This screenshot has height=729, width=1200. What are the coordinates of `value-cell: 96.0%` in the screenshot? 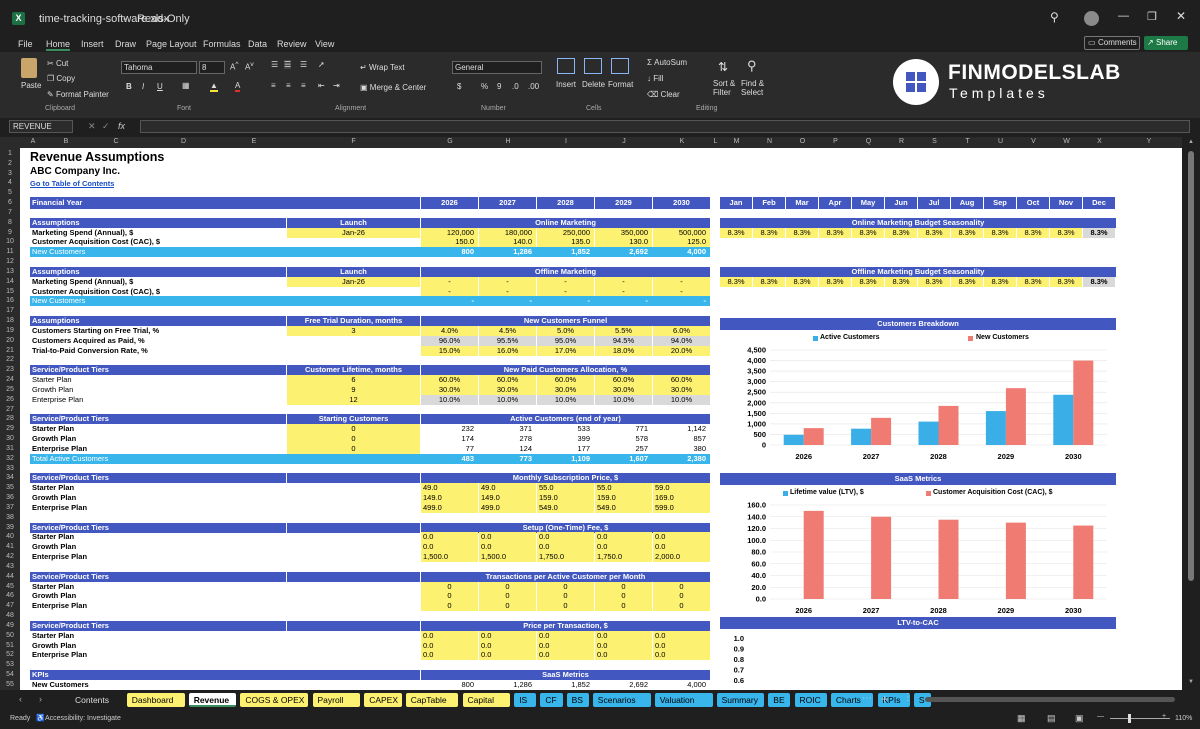 It's located at (449, 340).